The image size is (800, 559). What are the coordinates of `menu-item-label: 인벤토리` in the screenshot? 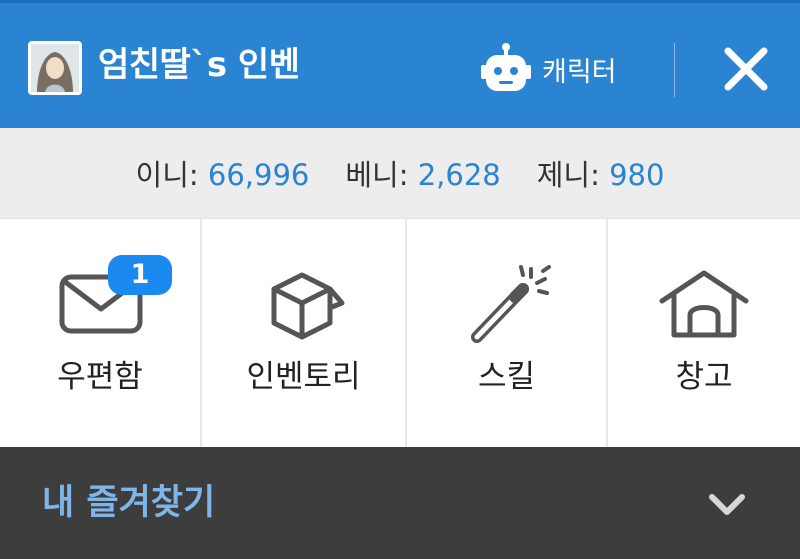 It's located at (303, 377).